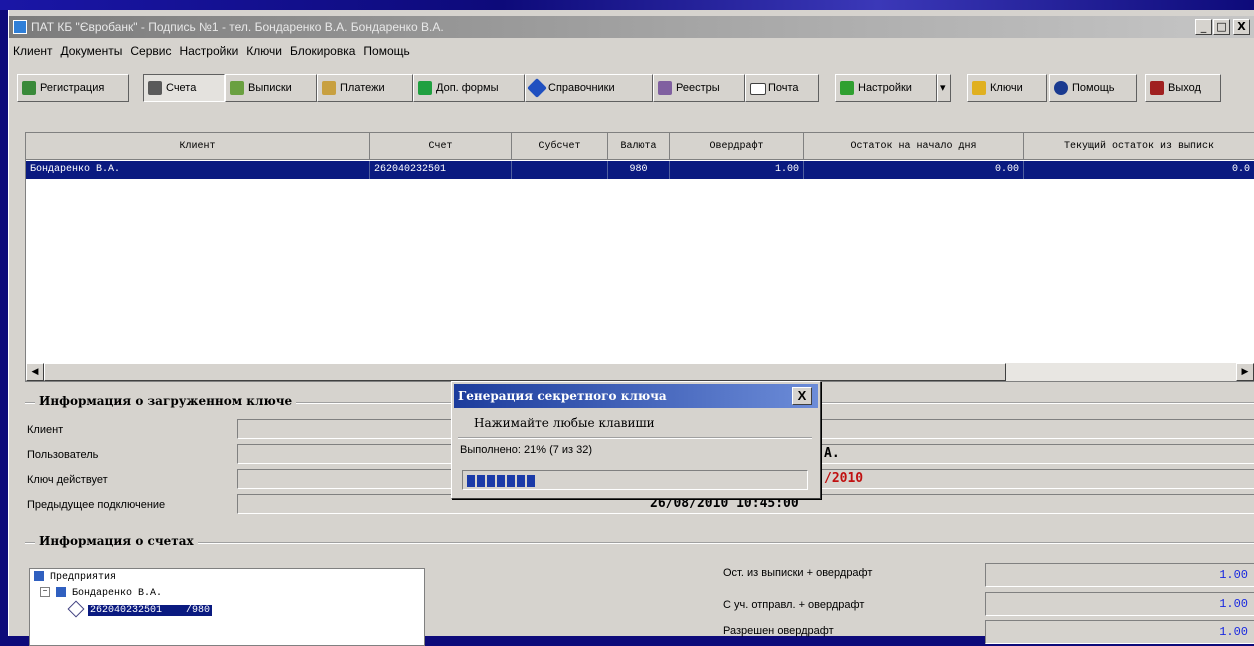 The image size is (1254, 646). What do you see at coordinates (1061, 88) in the screenshot?
I see `info-icon` at bounding box center [1061, 88].